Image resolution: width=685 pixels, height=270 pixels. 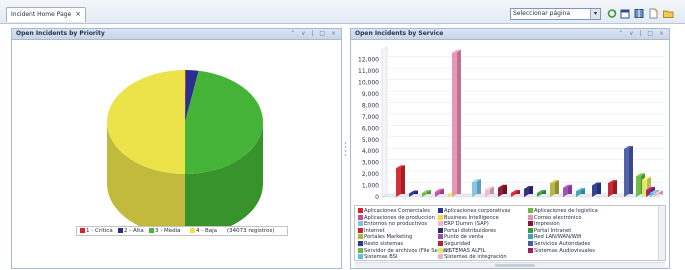 I want to click on legend-label: Correo electrónico, so click(x=558, y=217).